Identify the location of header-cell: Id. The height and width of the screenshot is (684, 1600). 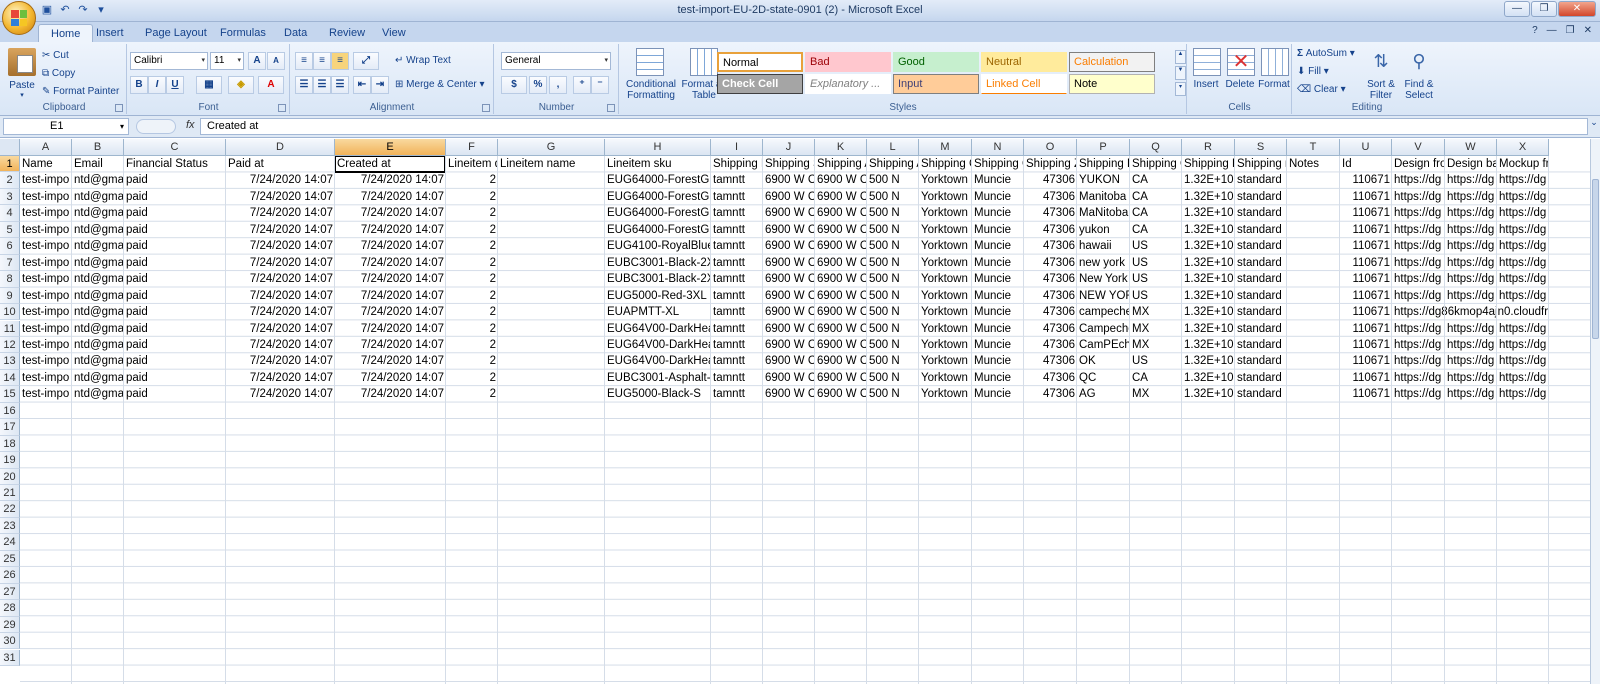
(1366, 164).